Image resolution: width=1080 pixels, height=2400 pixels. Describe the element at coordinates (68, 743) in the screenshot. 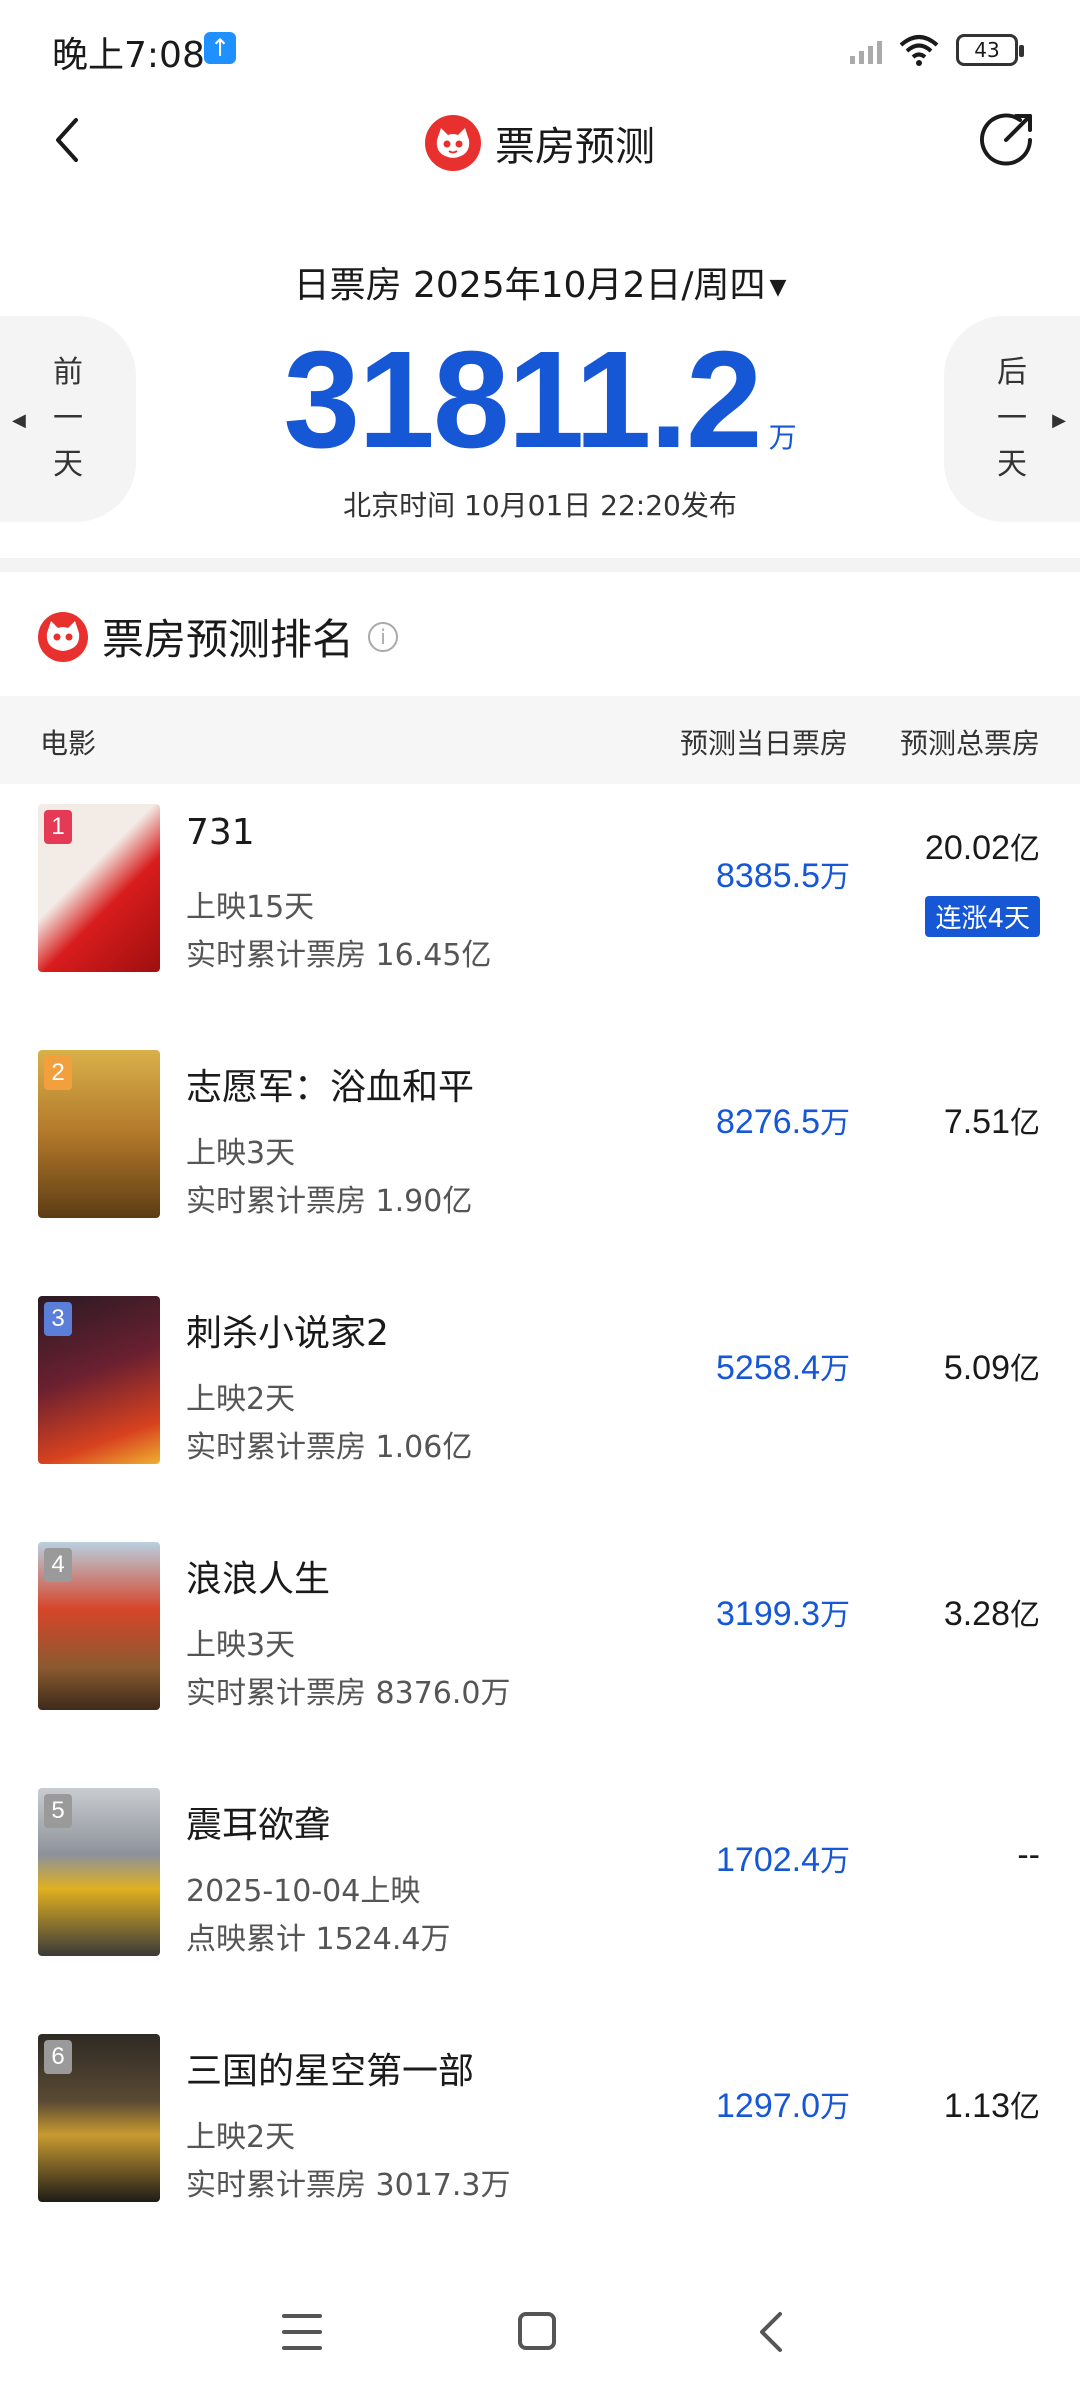

I see `column-header-movie: 电影` at that location.